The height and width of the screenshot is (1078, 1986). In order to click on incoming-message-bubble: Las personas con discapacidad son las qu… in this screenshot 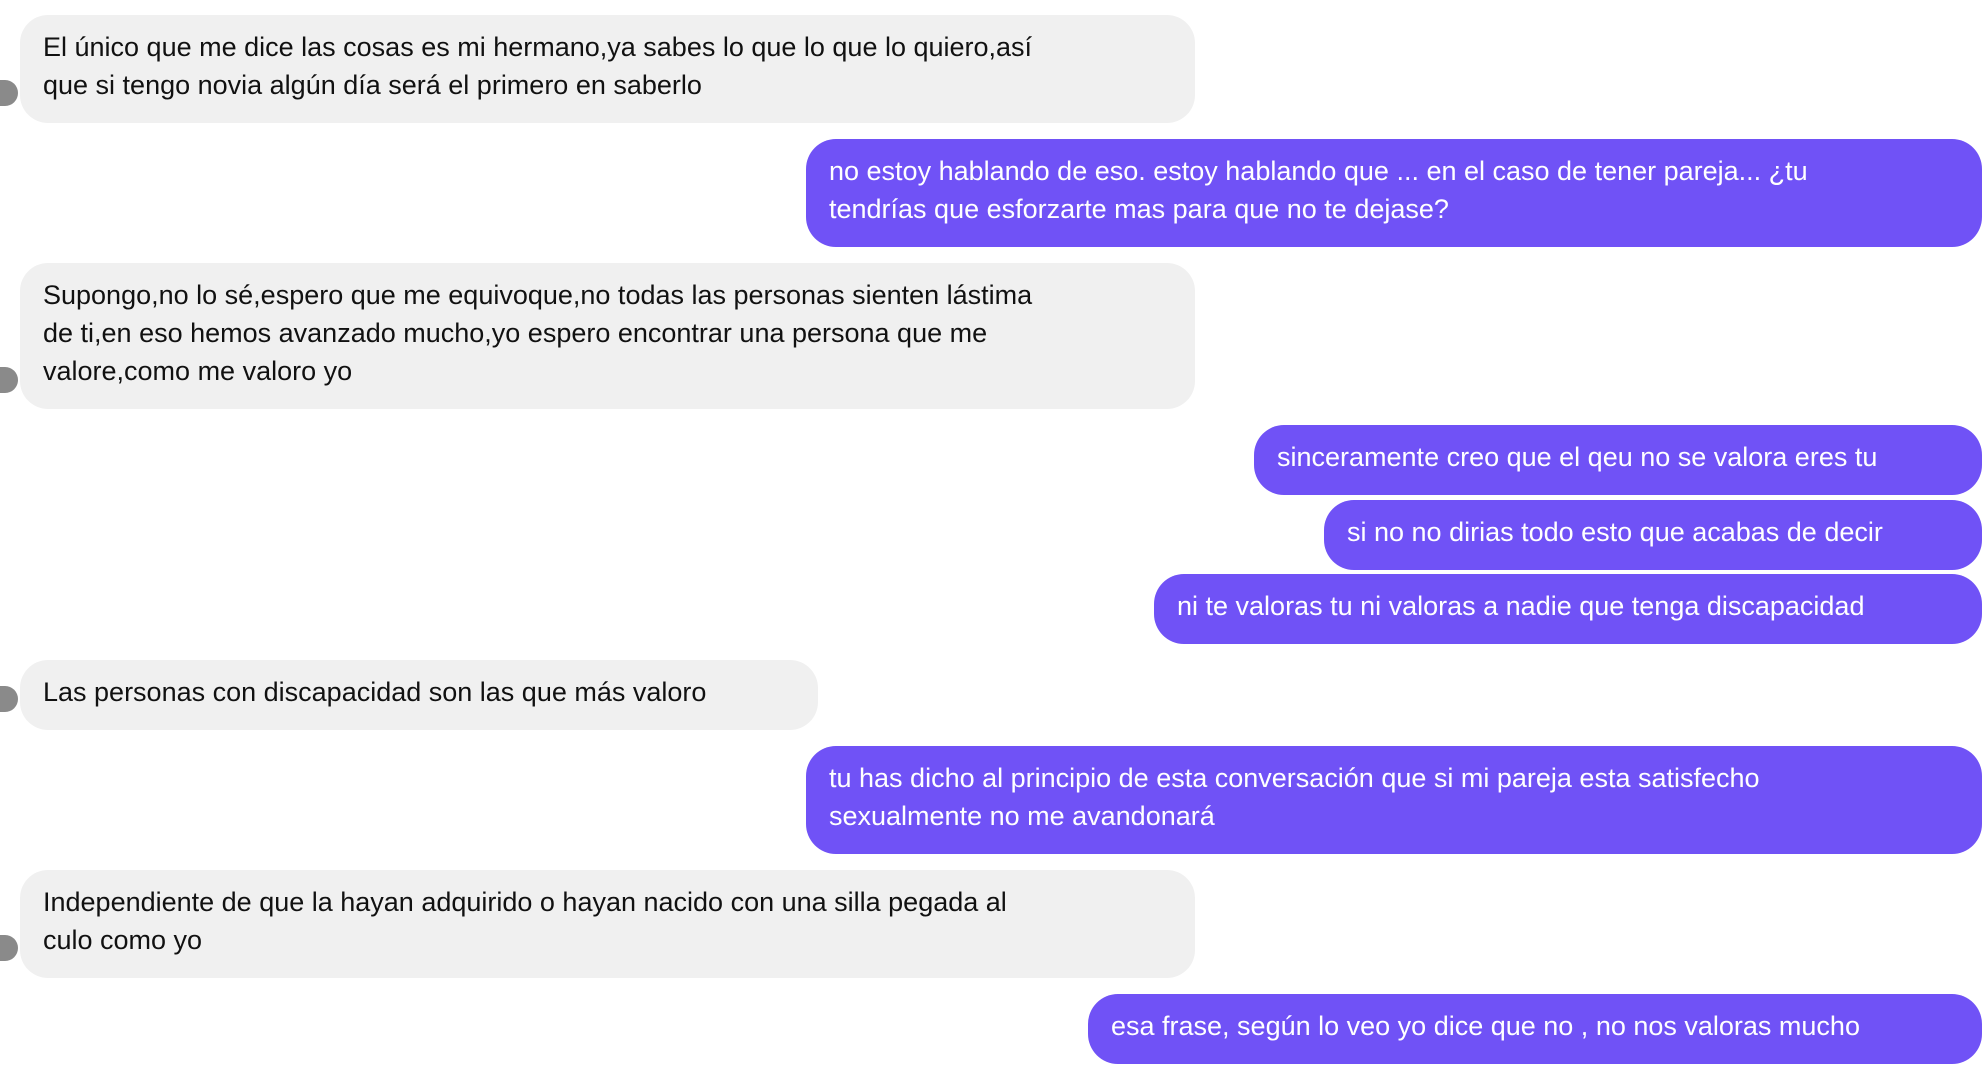, I will do `click(419, 695)`.